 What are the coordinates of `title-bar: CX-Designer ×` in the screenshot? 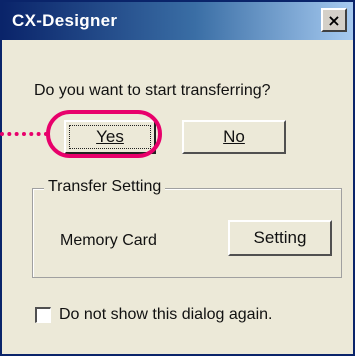 It's located at (177, 21).